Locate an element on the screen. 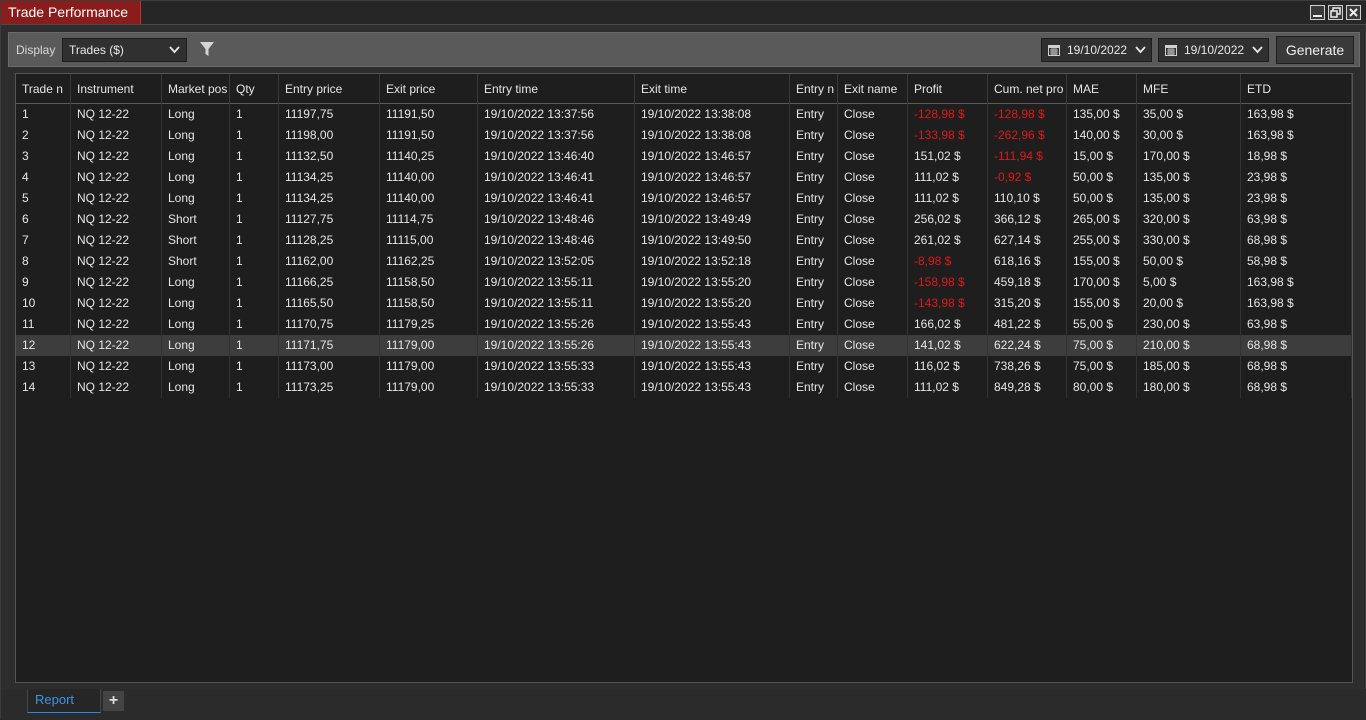 This screenshot has width=1366, height=720. column-header-quantity: Qty is located at coordinates (254, 89).